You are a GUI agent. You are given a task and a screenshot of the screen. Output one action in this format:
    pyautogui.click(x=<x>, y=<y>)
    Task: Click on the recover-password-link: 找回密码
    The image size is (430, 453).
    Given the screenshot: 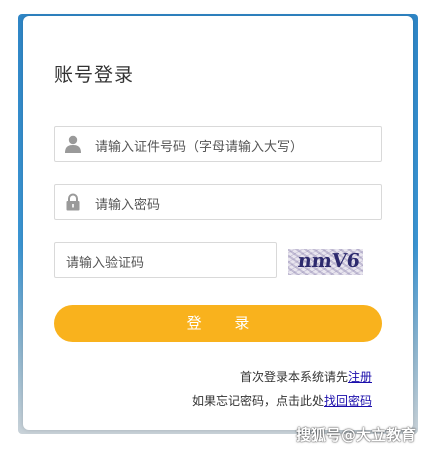 What is the action you would take?
    pyautogui.click(x=348, y=401)
    